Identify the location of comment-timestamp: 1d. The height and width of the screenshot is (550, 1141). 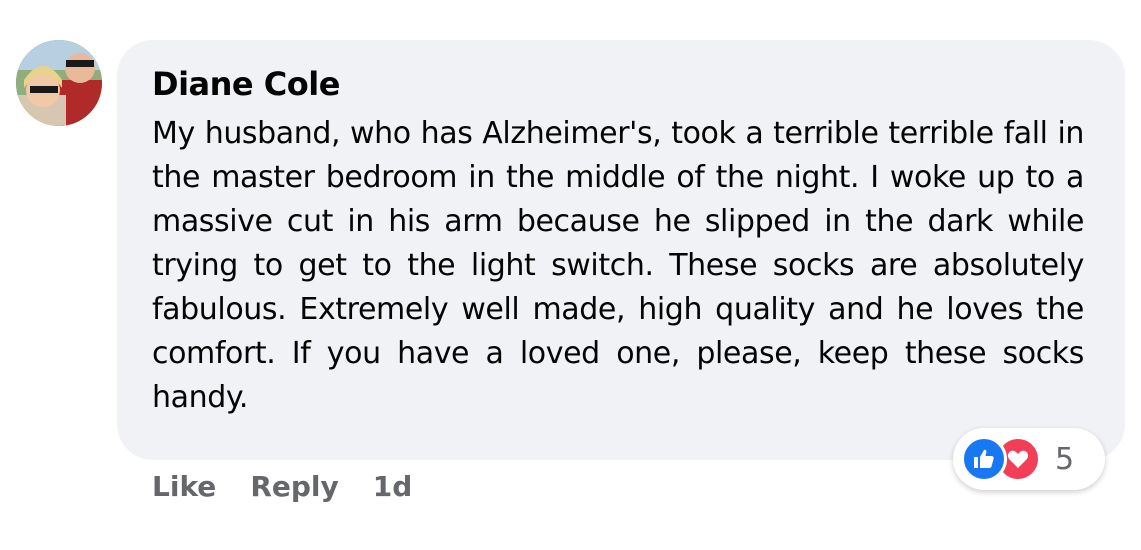
(393, 486).